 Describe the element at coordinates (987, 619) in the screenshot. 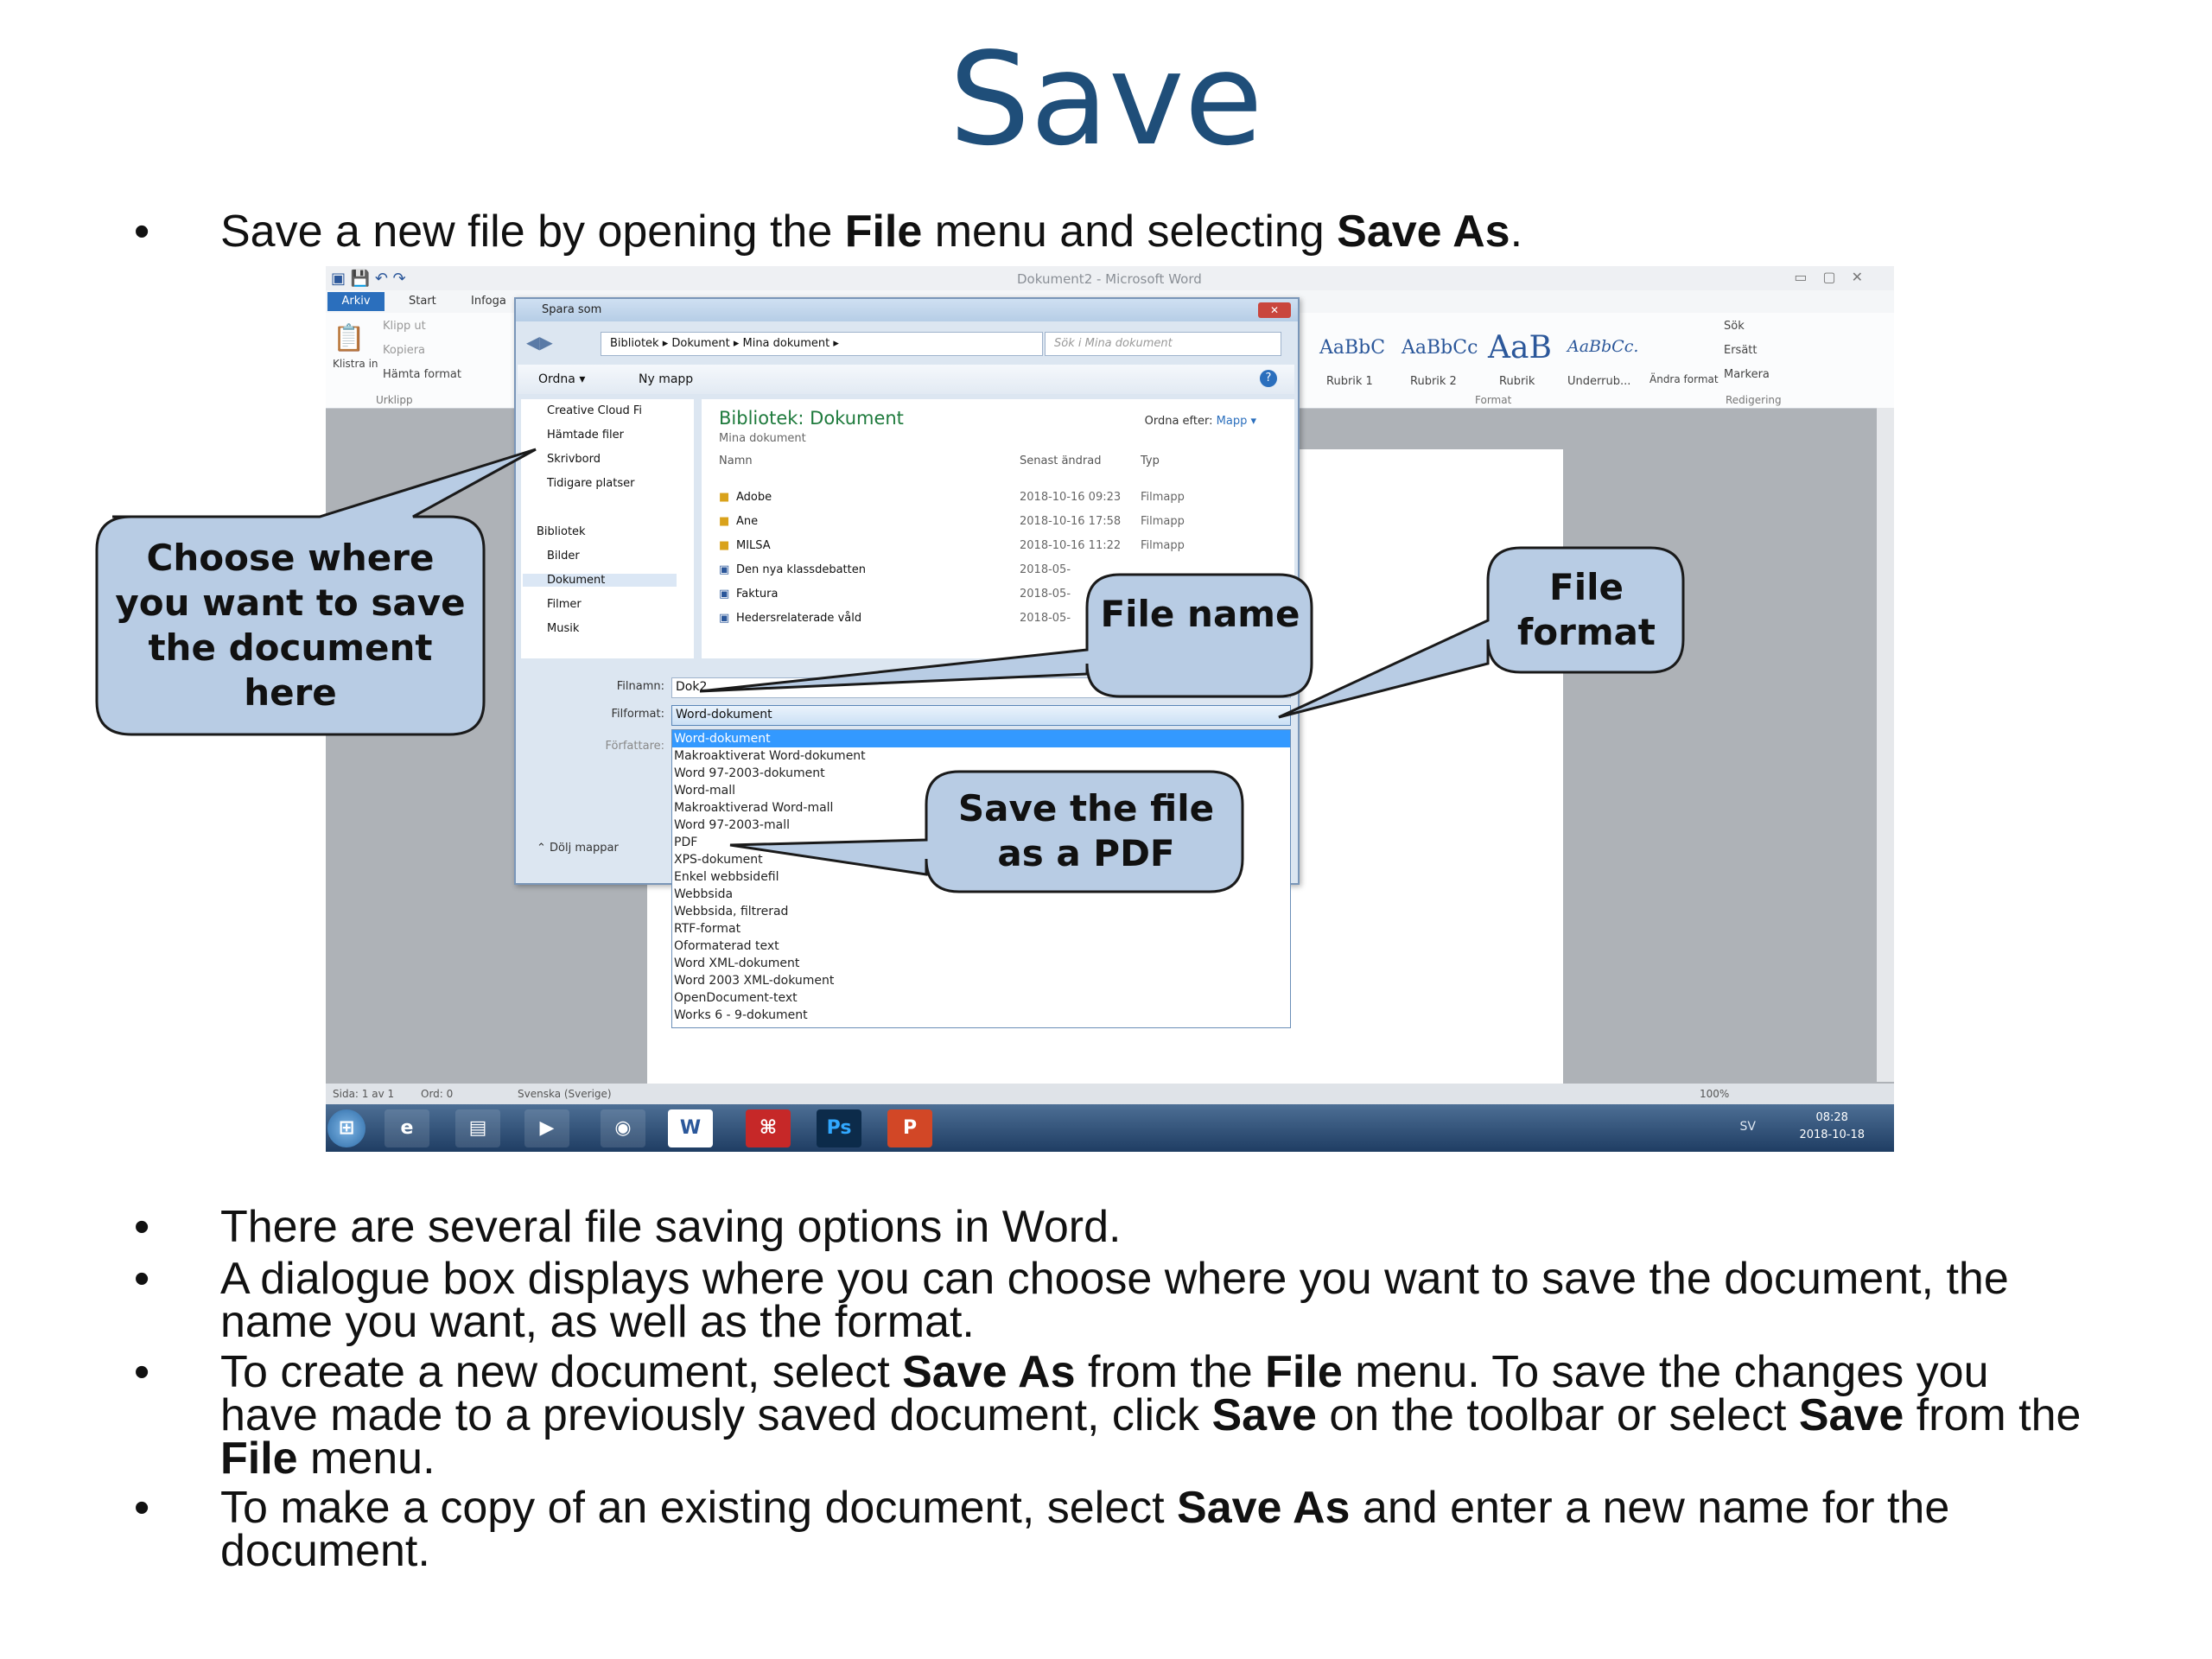

I see `file-row: ▣ Hedersrelaterade våld 2018-05-` at that location.